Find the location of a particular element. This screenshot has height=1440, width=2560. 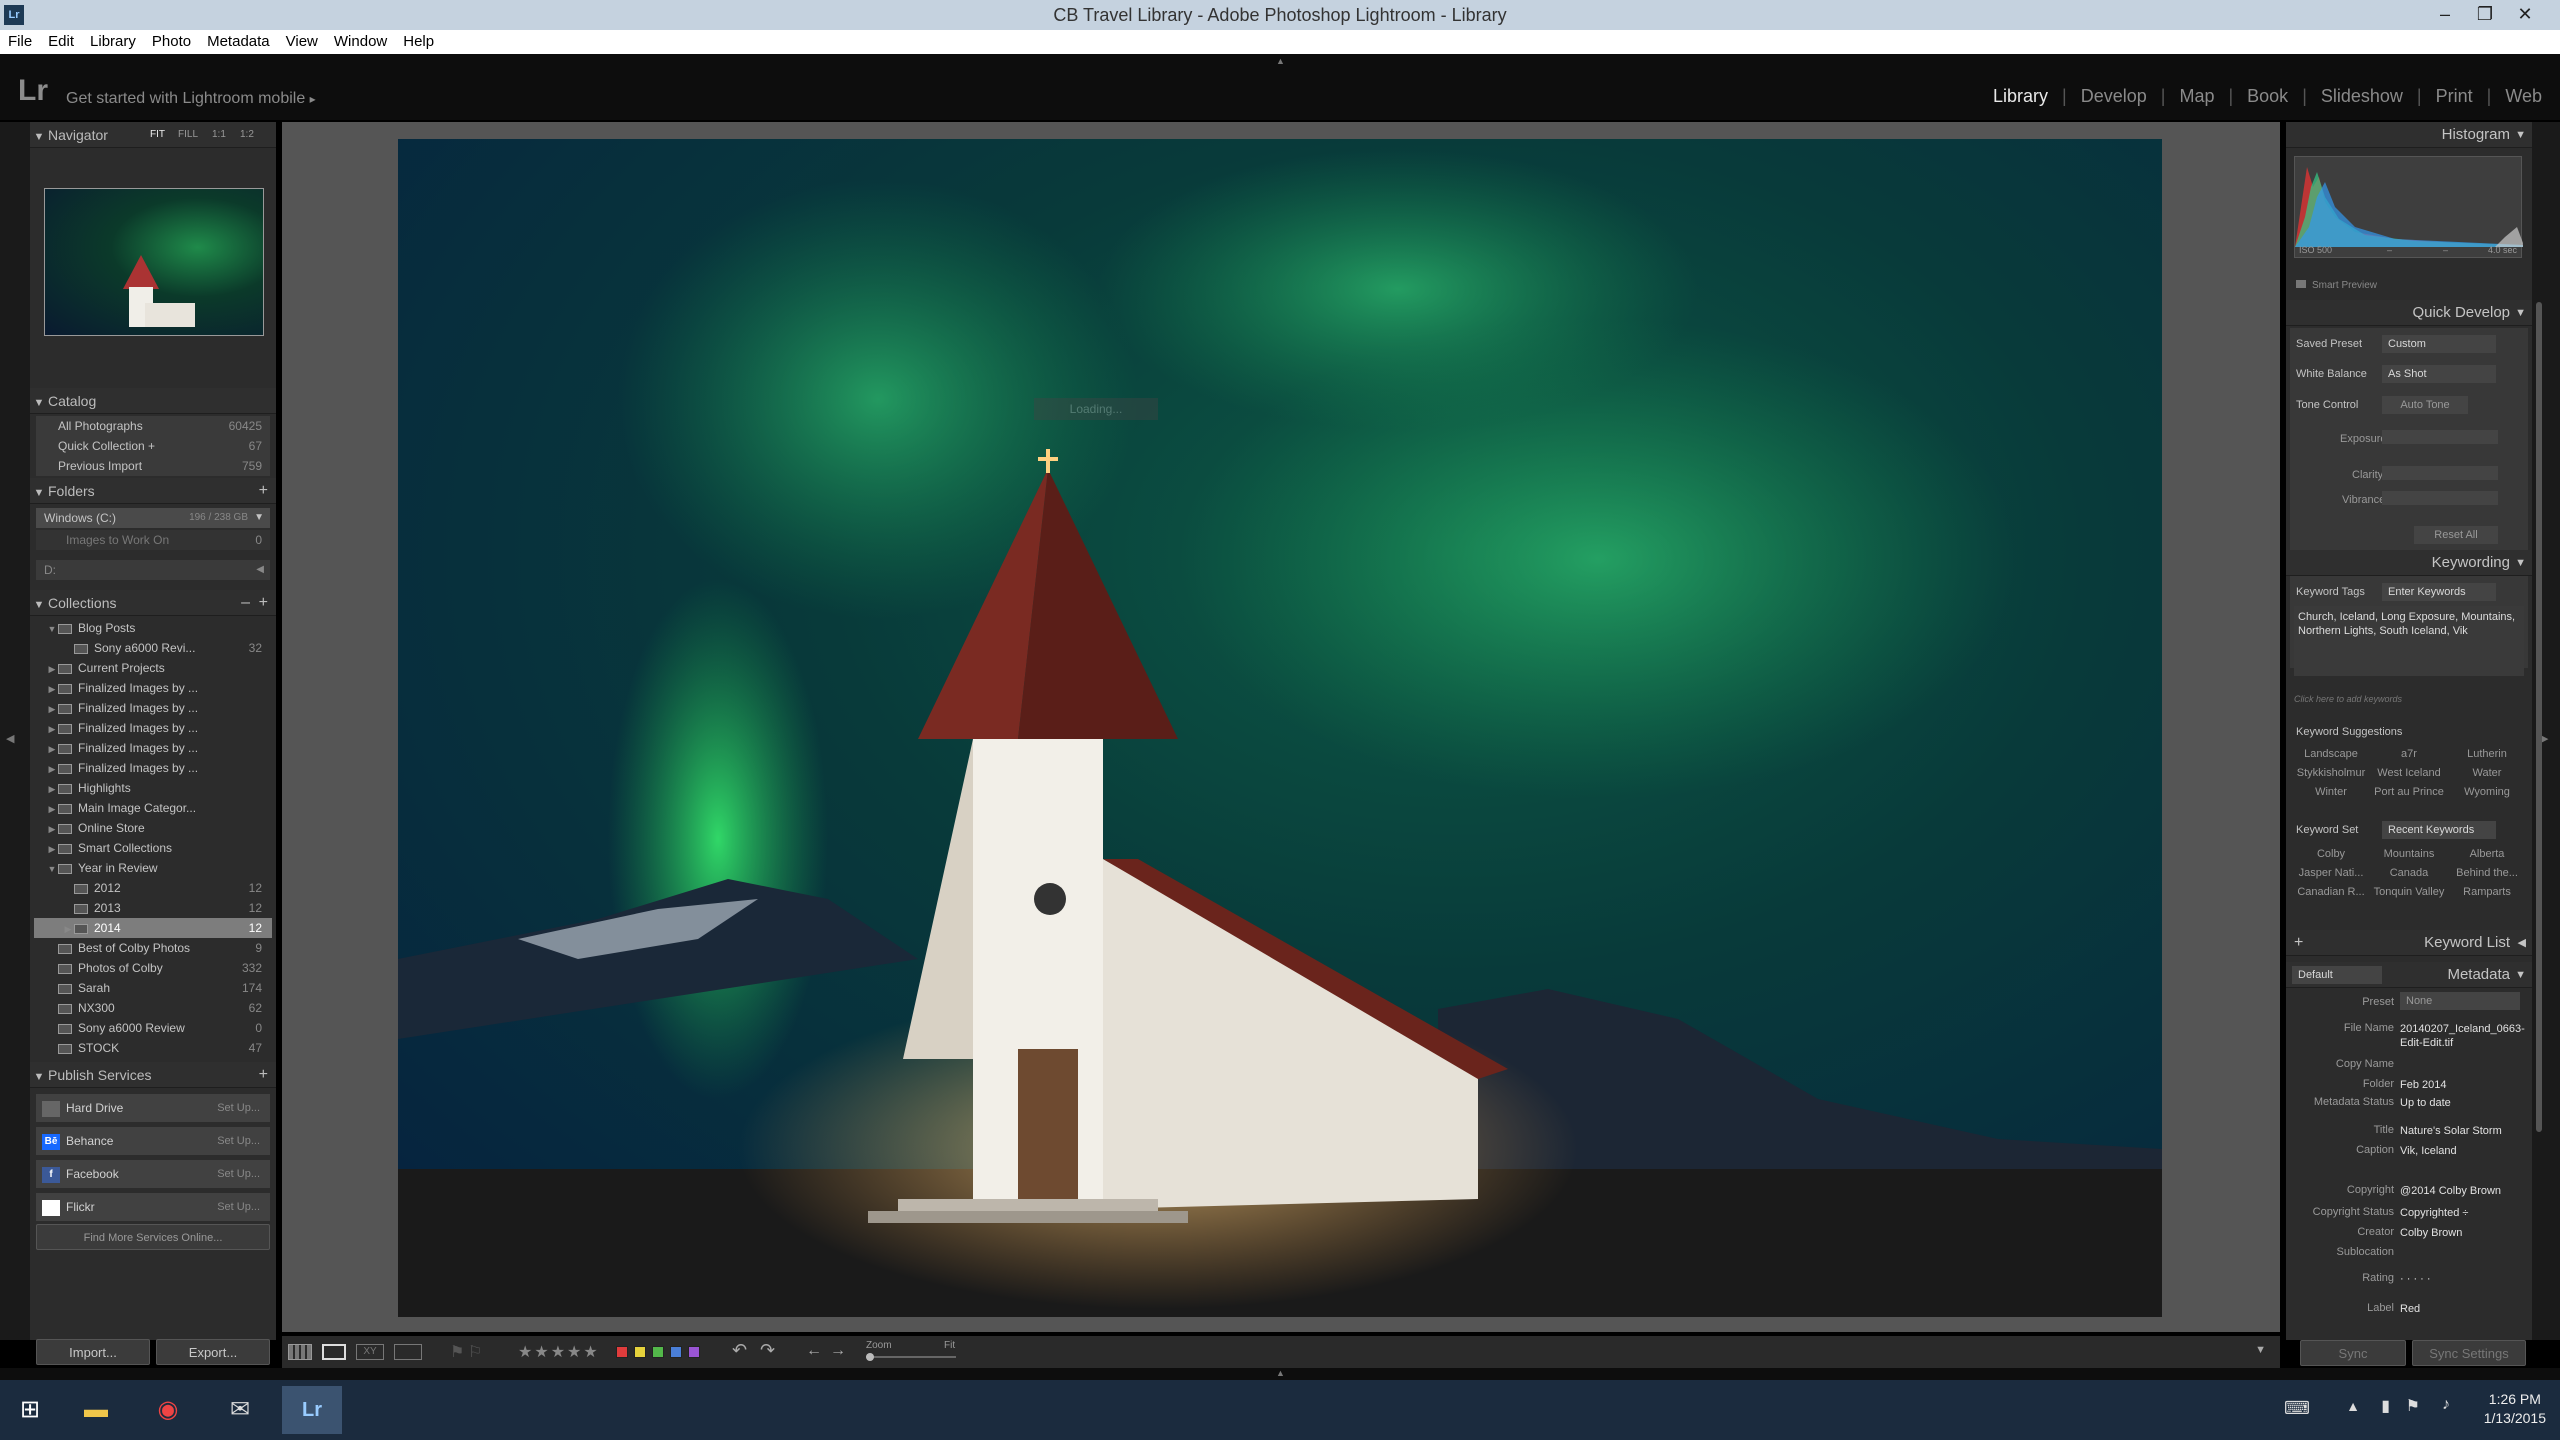

metadata-header: Default Metadata ▼ is located at coordinates (2409, 975).